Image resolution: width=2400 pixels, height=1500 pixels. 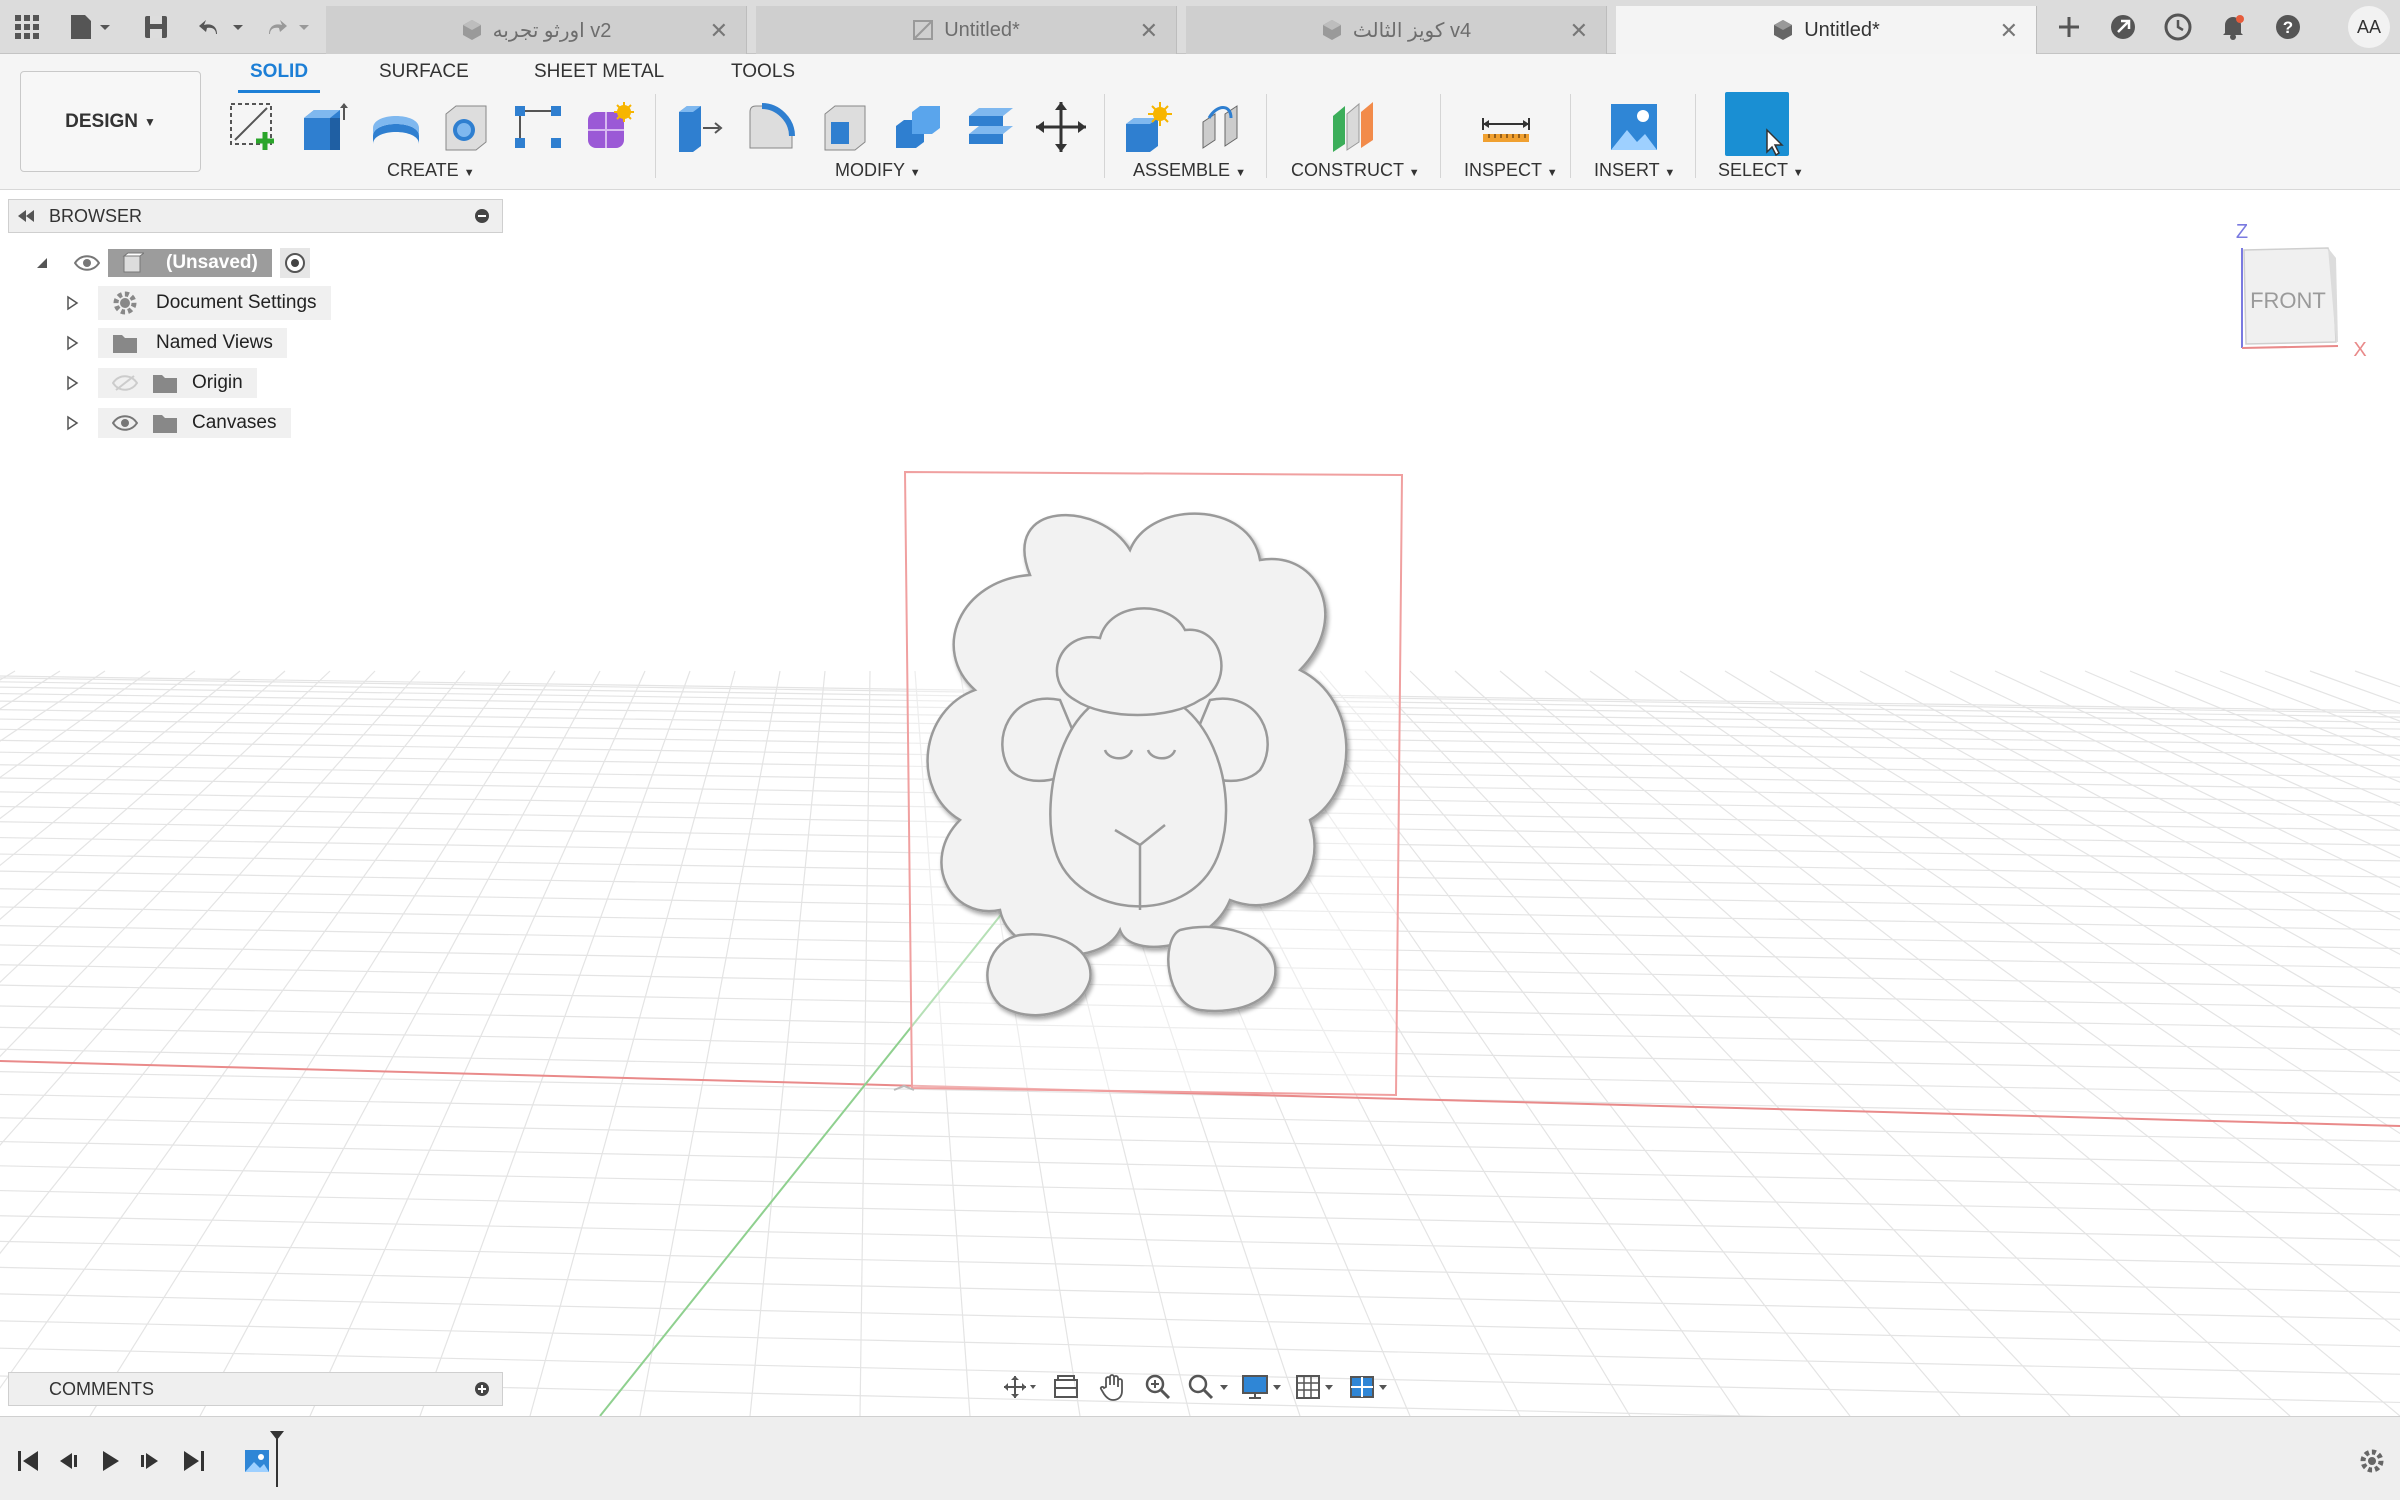 I want to click on inspect-menu: INSPECT ▼, so click(x=1511, y=170).